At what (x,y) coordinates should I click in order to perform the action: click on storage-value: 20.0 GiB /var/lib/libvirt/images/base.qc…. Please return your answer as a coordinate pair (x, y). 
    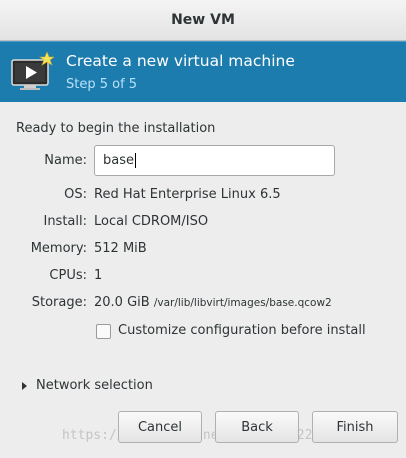
    Looking at the image, I should click on (213, 302).